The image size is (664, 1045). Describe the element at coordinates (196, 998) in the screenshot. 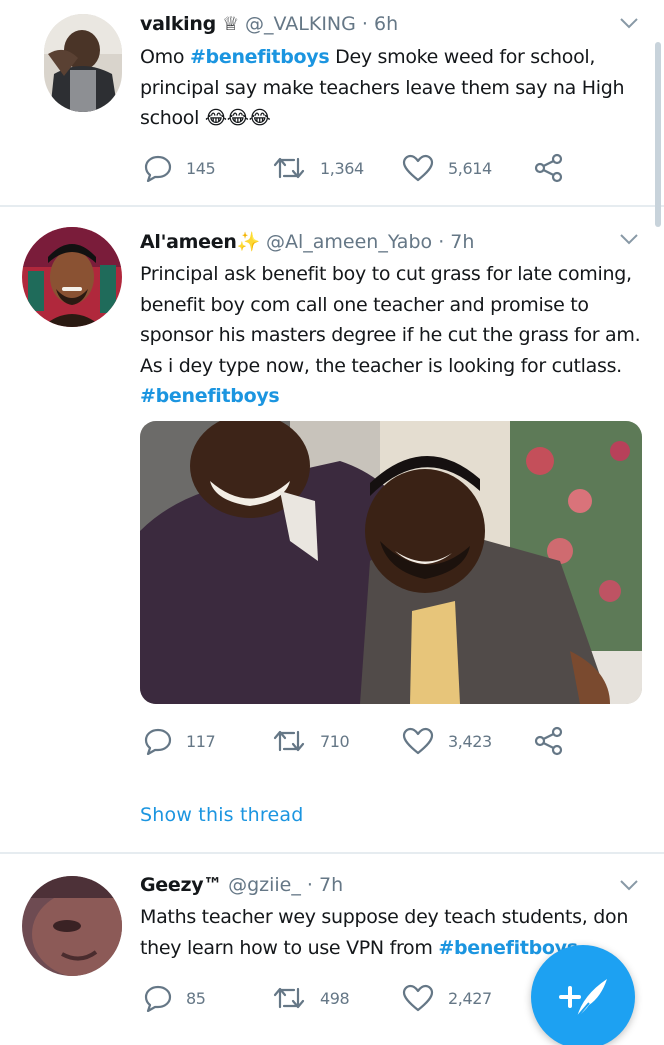

I see `reply-count: 85` at that location.